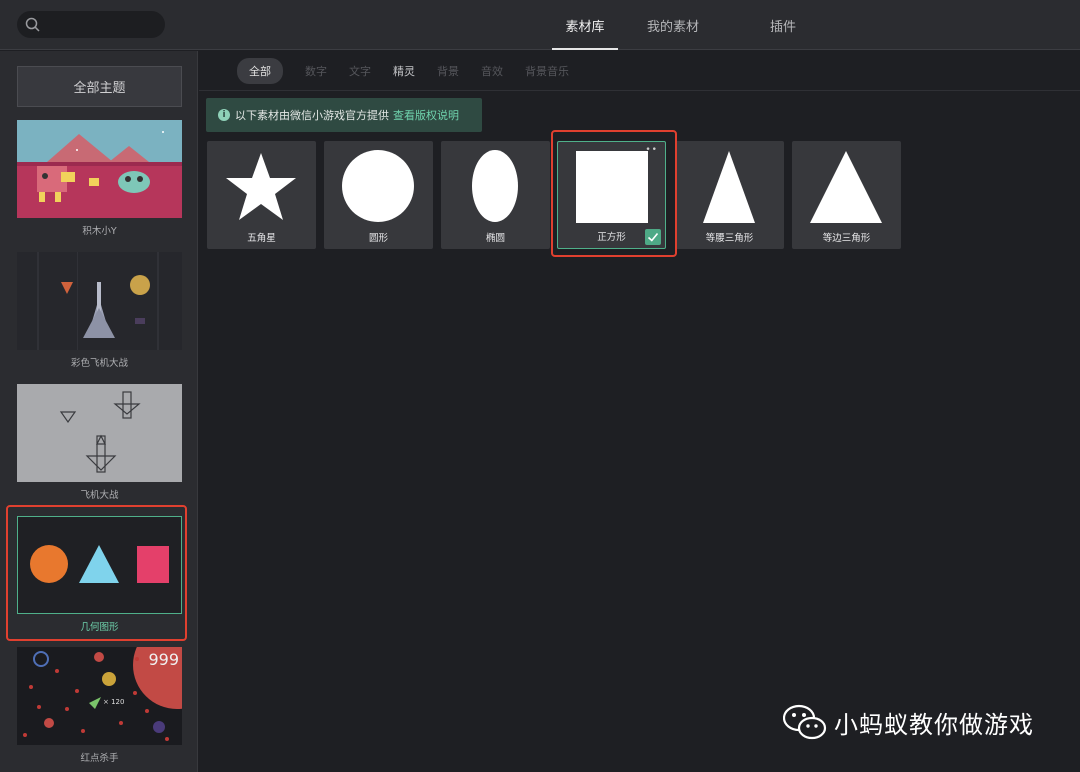 This screenshot has height=772, width=1080. Describe the element at coordinates (653, 237) in the screenshot. I see `checkmark-icon` at that location.